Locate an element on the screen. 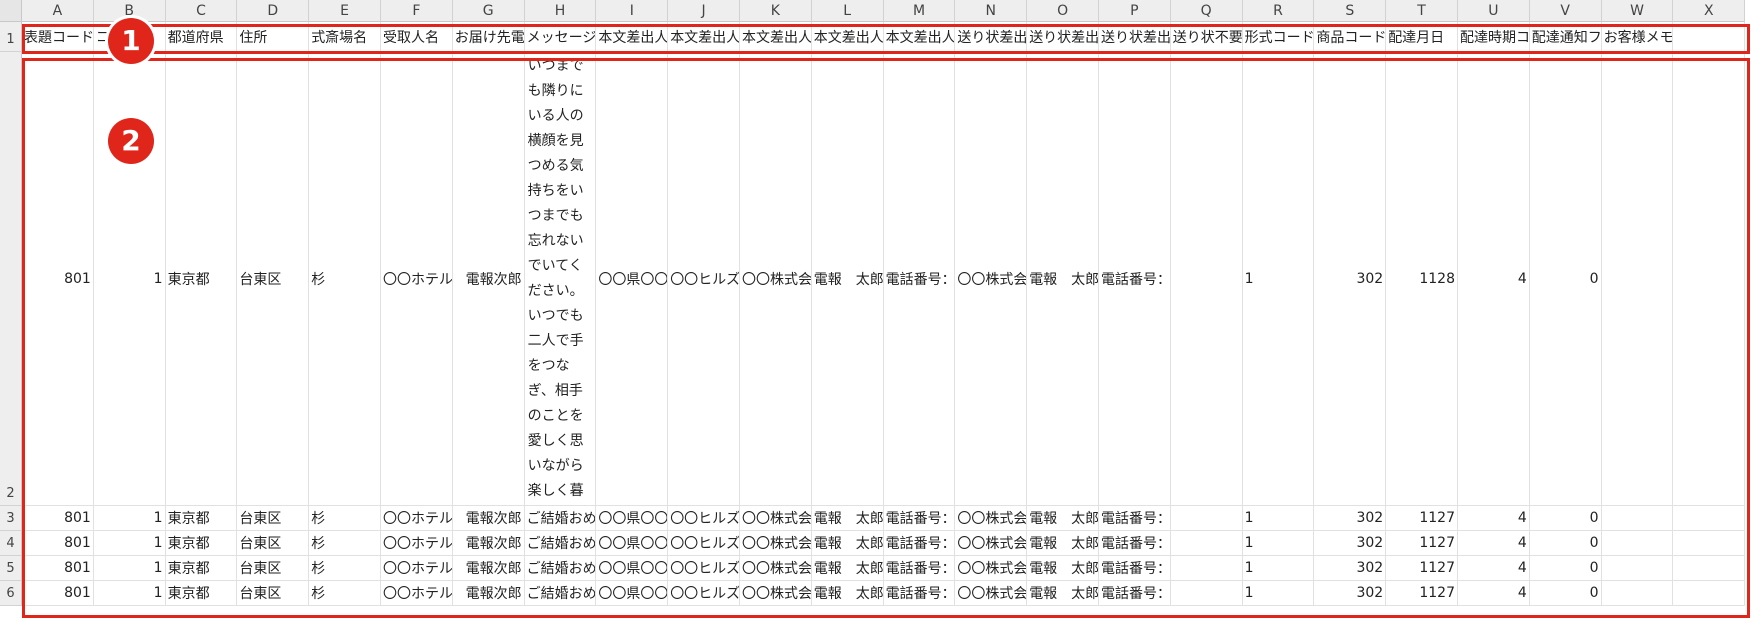  data-cell: ご結婚おめでとう is located at coordinates (560, 518).